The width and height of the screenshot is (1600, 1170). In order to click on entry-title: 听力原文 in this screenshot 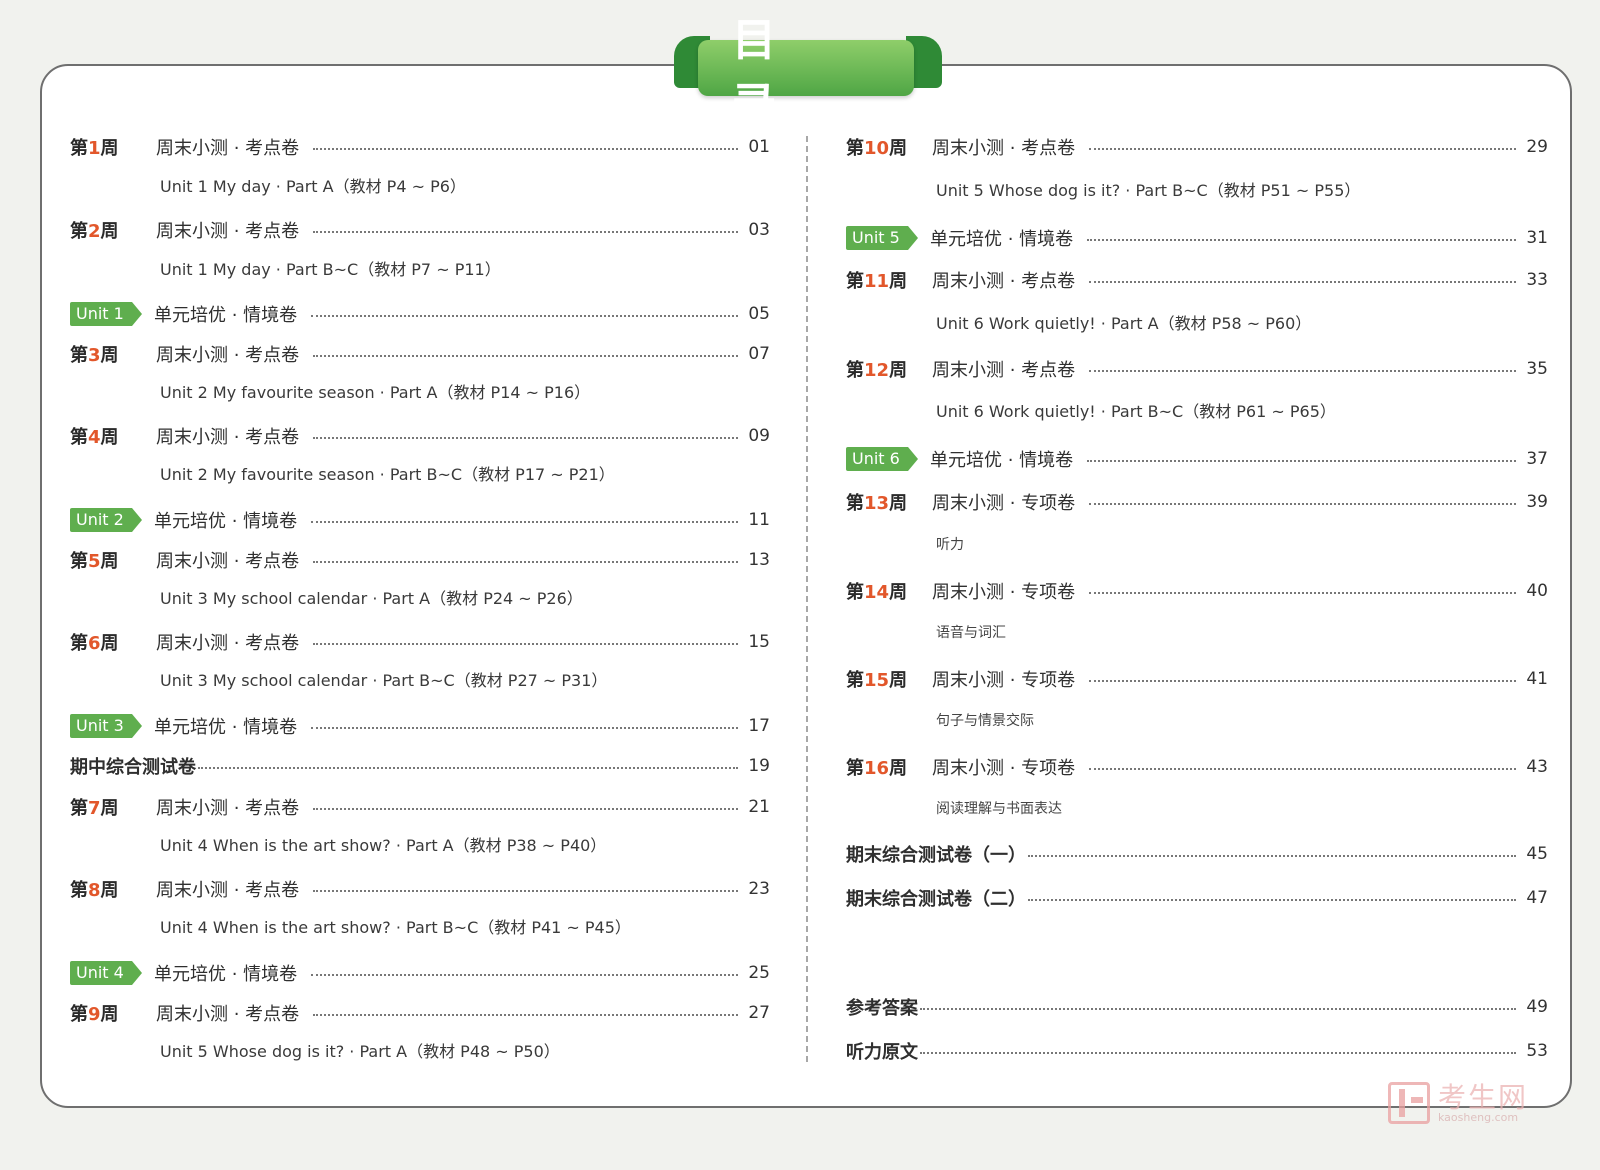, I will do `click(882, 1052)`.